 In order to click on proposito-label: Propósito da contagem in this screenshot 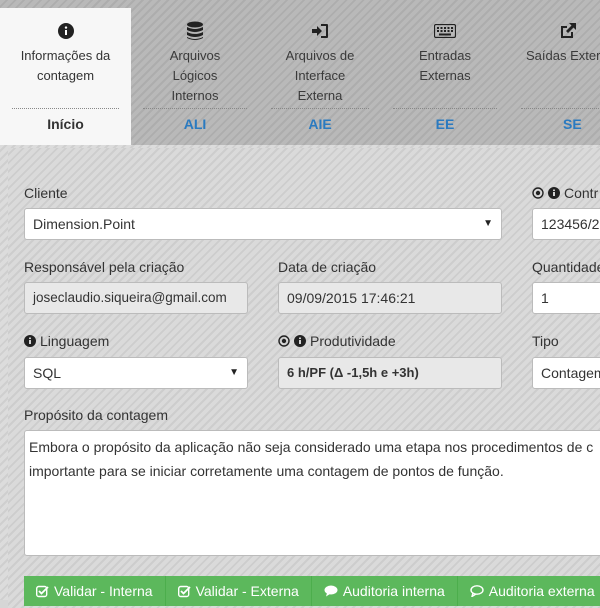, I will do `click(96, 415)`.